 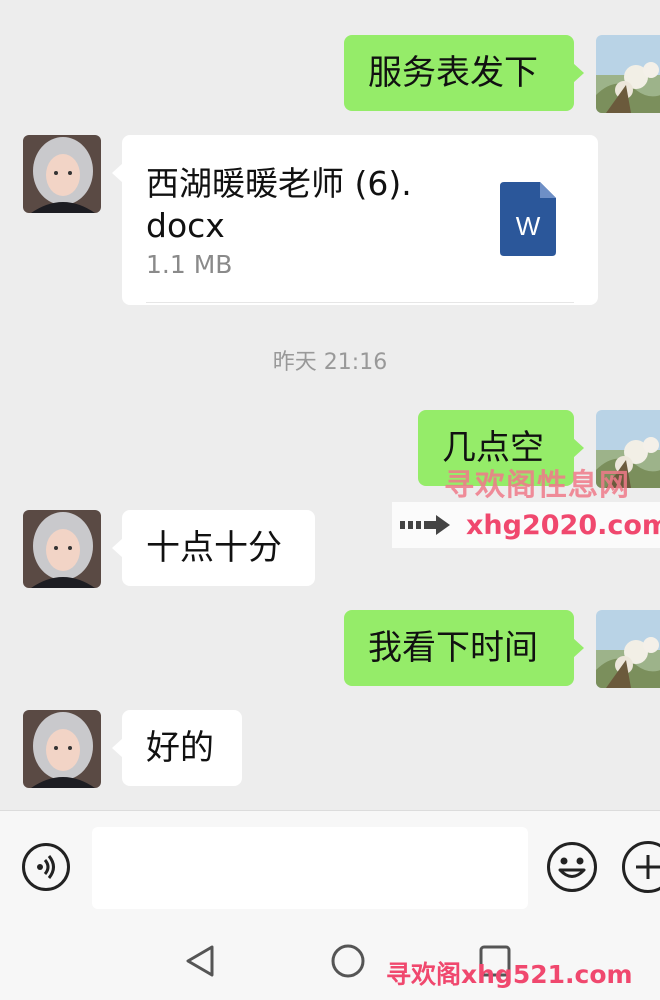 I want to click on word-icon: W, so click(x=528, y=219).